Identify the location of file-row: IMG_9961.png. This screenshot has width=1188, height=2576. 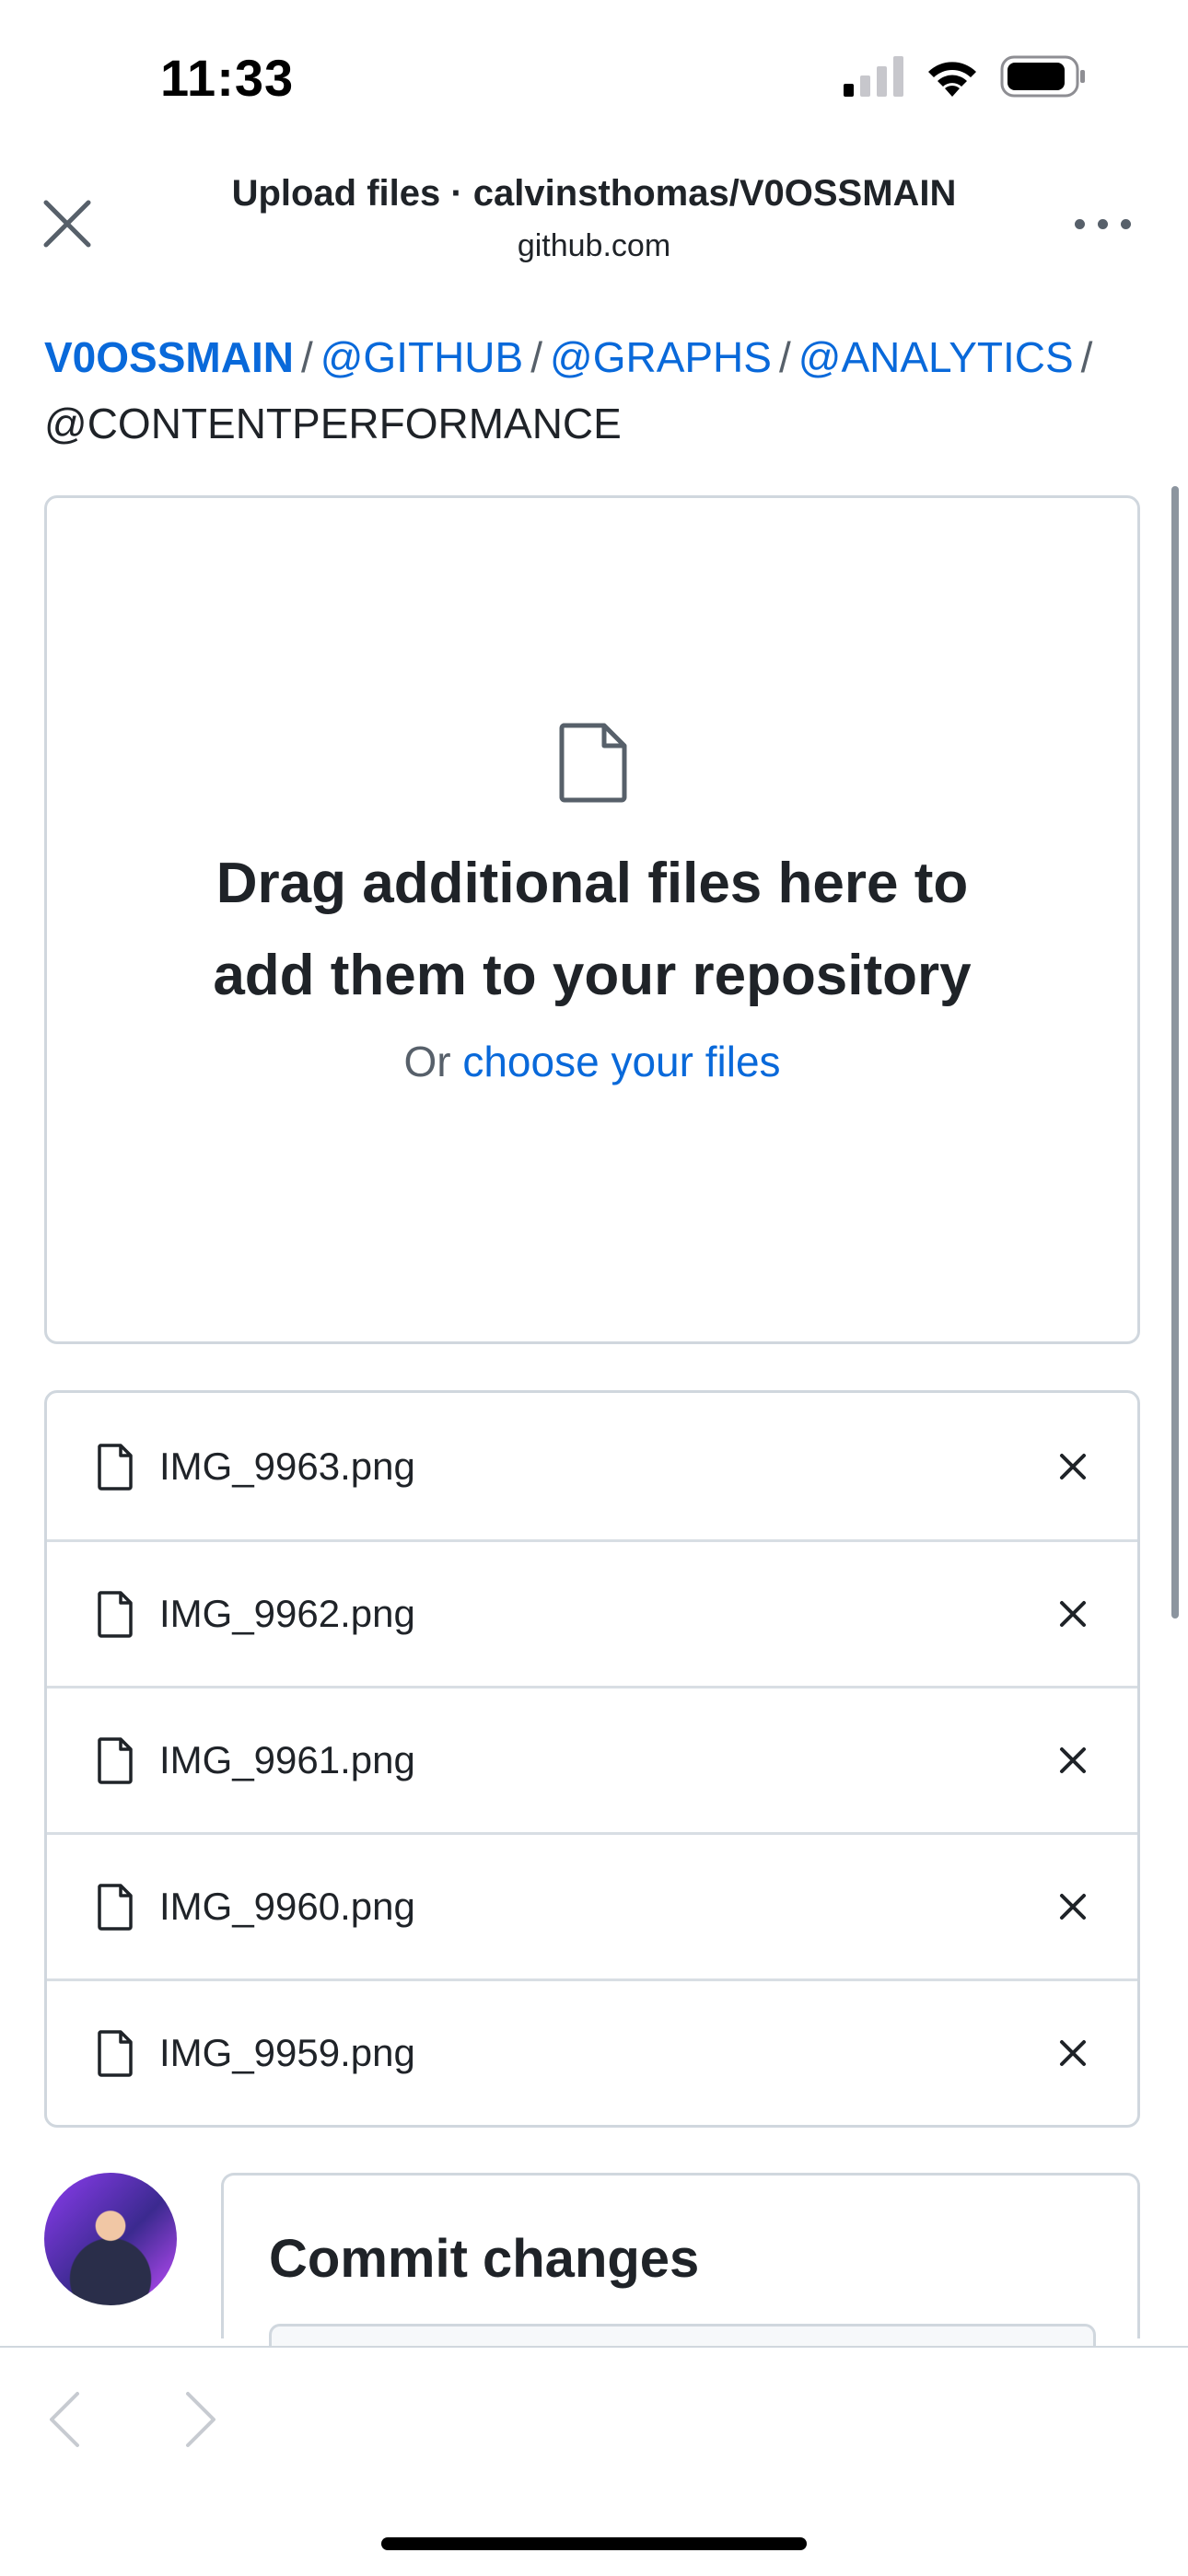
(592, 1759).